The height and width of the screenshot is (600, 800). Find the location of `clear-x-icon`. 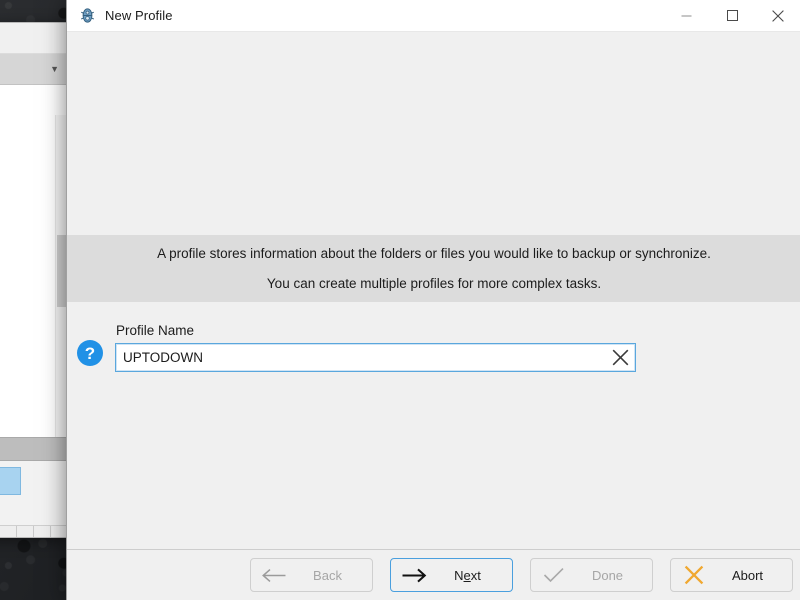

clear-x-icon is located at coordinates (620, 357).